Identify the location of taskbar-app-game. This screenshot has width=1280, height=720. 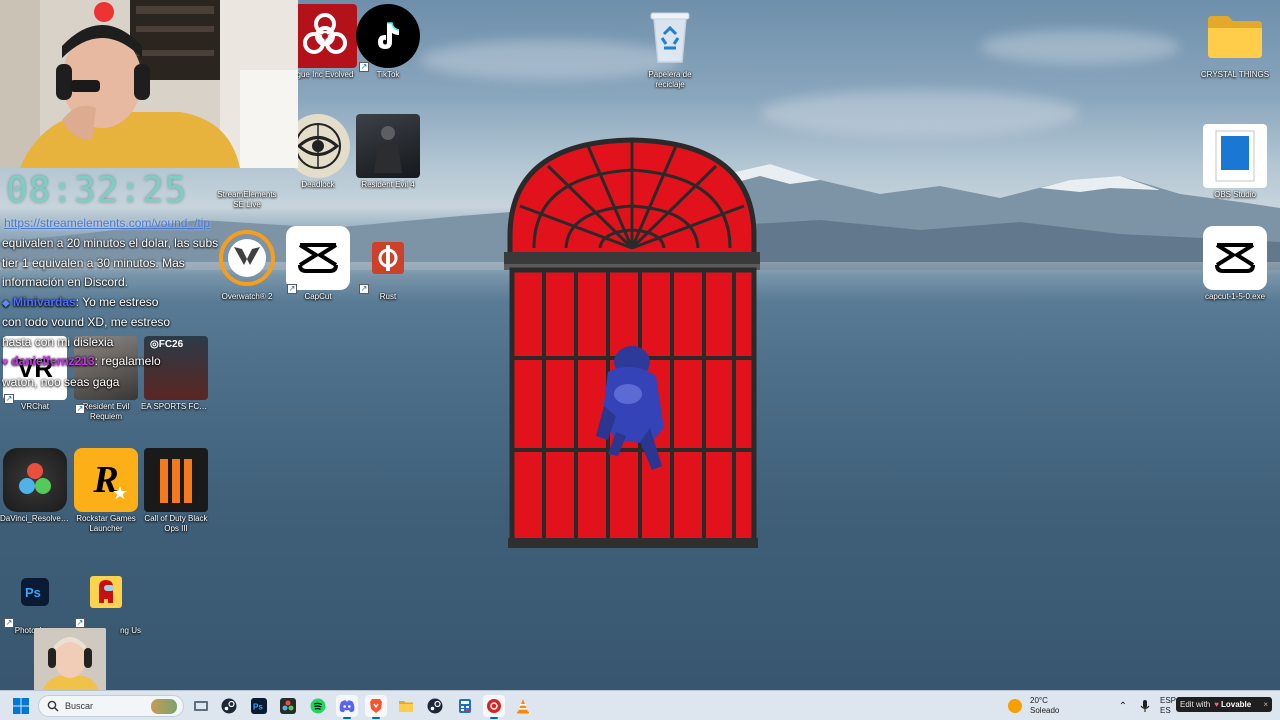
(494, 707).